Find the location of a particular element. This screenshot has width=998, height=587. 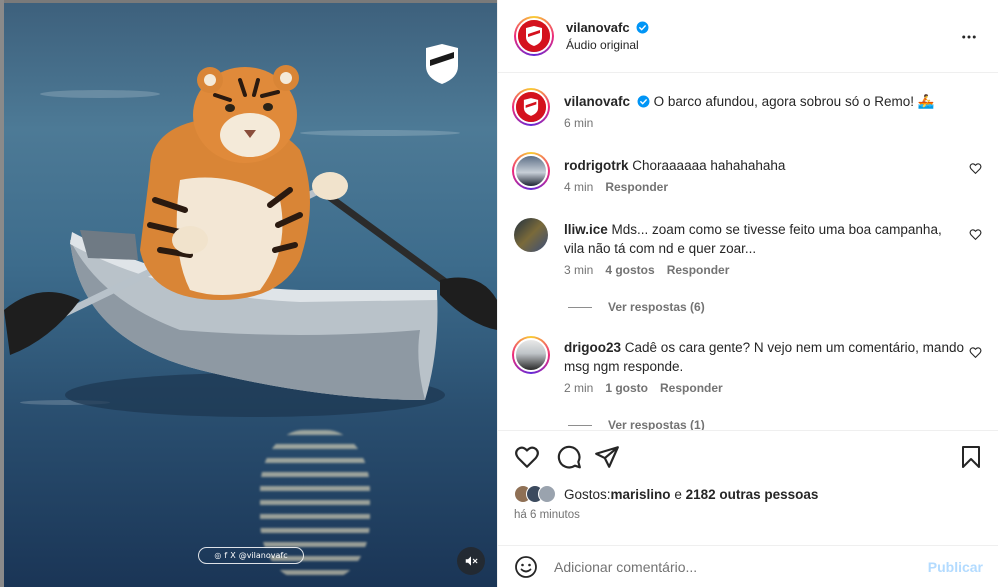

author-avatar is located at coordinates (534, 36).